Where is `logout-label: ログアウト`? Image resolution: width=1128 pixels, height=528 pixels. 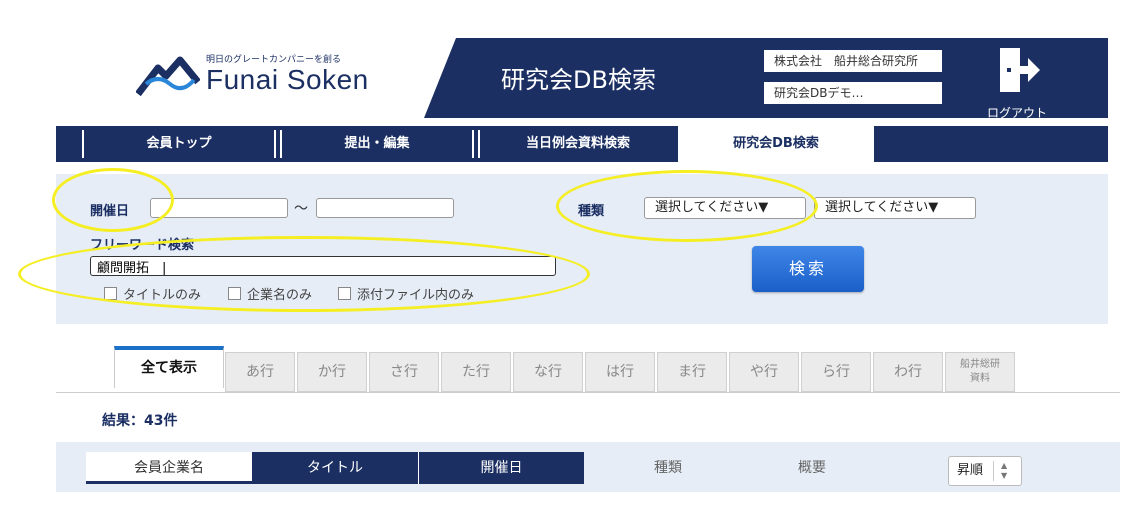
logout-label: ログアウト is located at coordinates (1016, 113).